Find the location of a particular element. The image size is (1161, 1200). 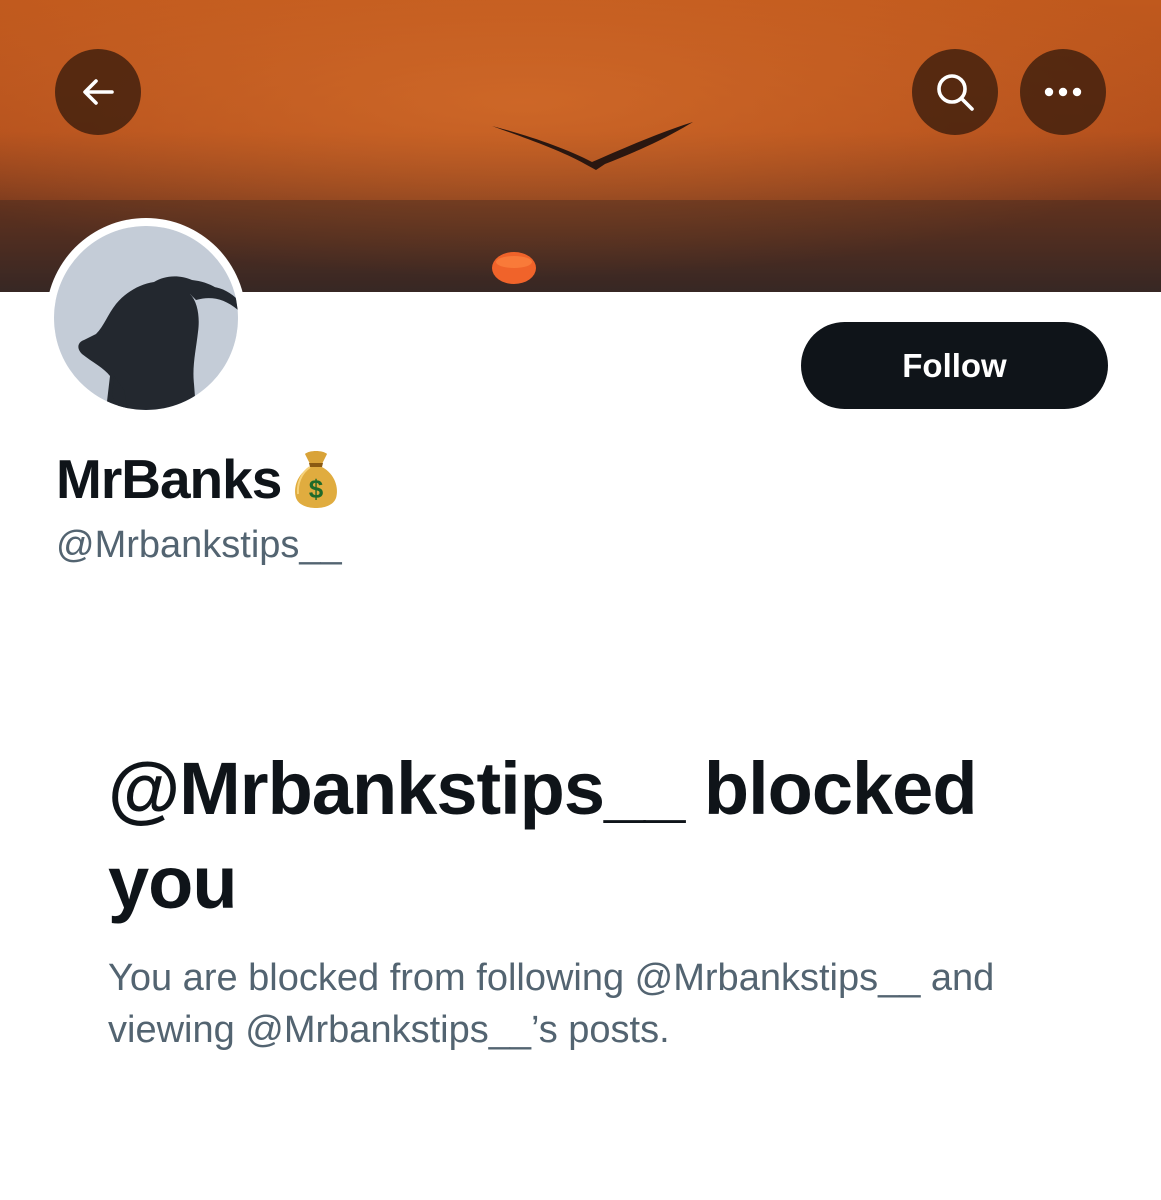

search-button is located at coordinates (955, 92).